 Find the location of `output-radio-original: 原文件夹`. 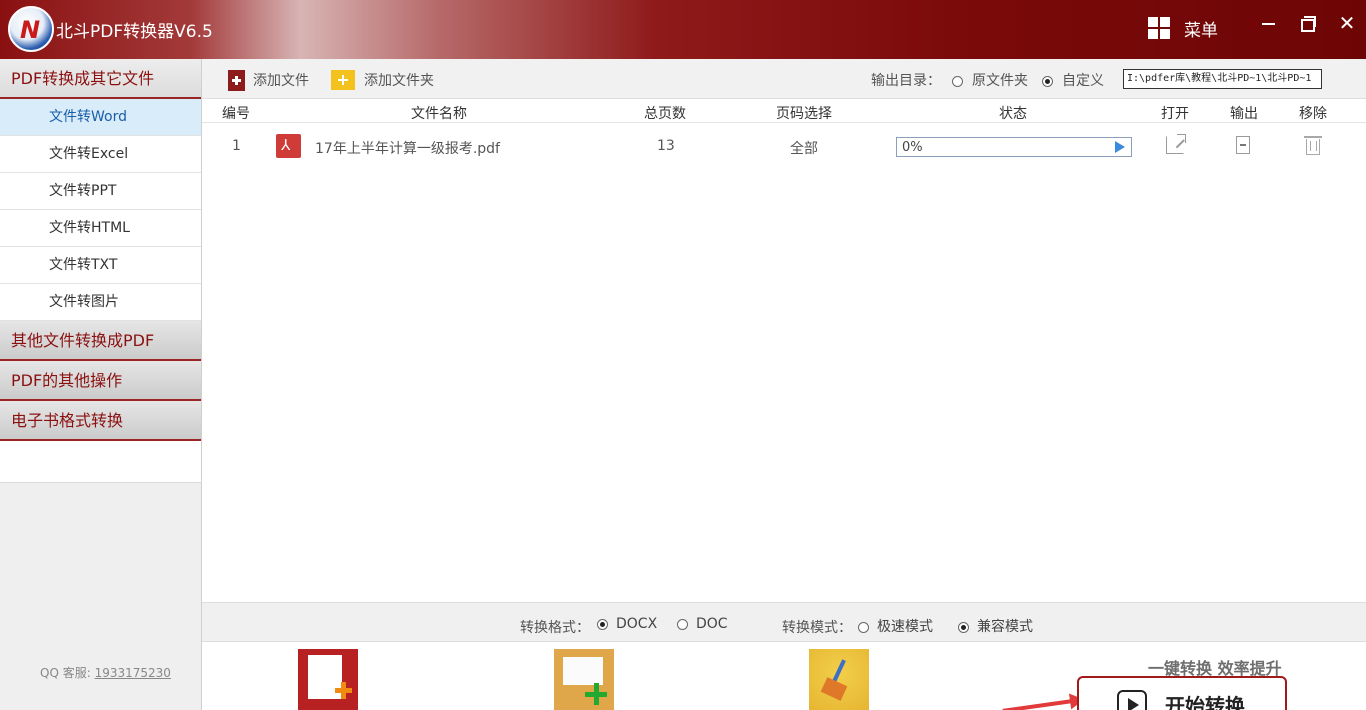

output-radio-original: 原文件夹 is located at coordinates (990, 80).